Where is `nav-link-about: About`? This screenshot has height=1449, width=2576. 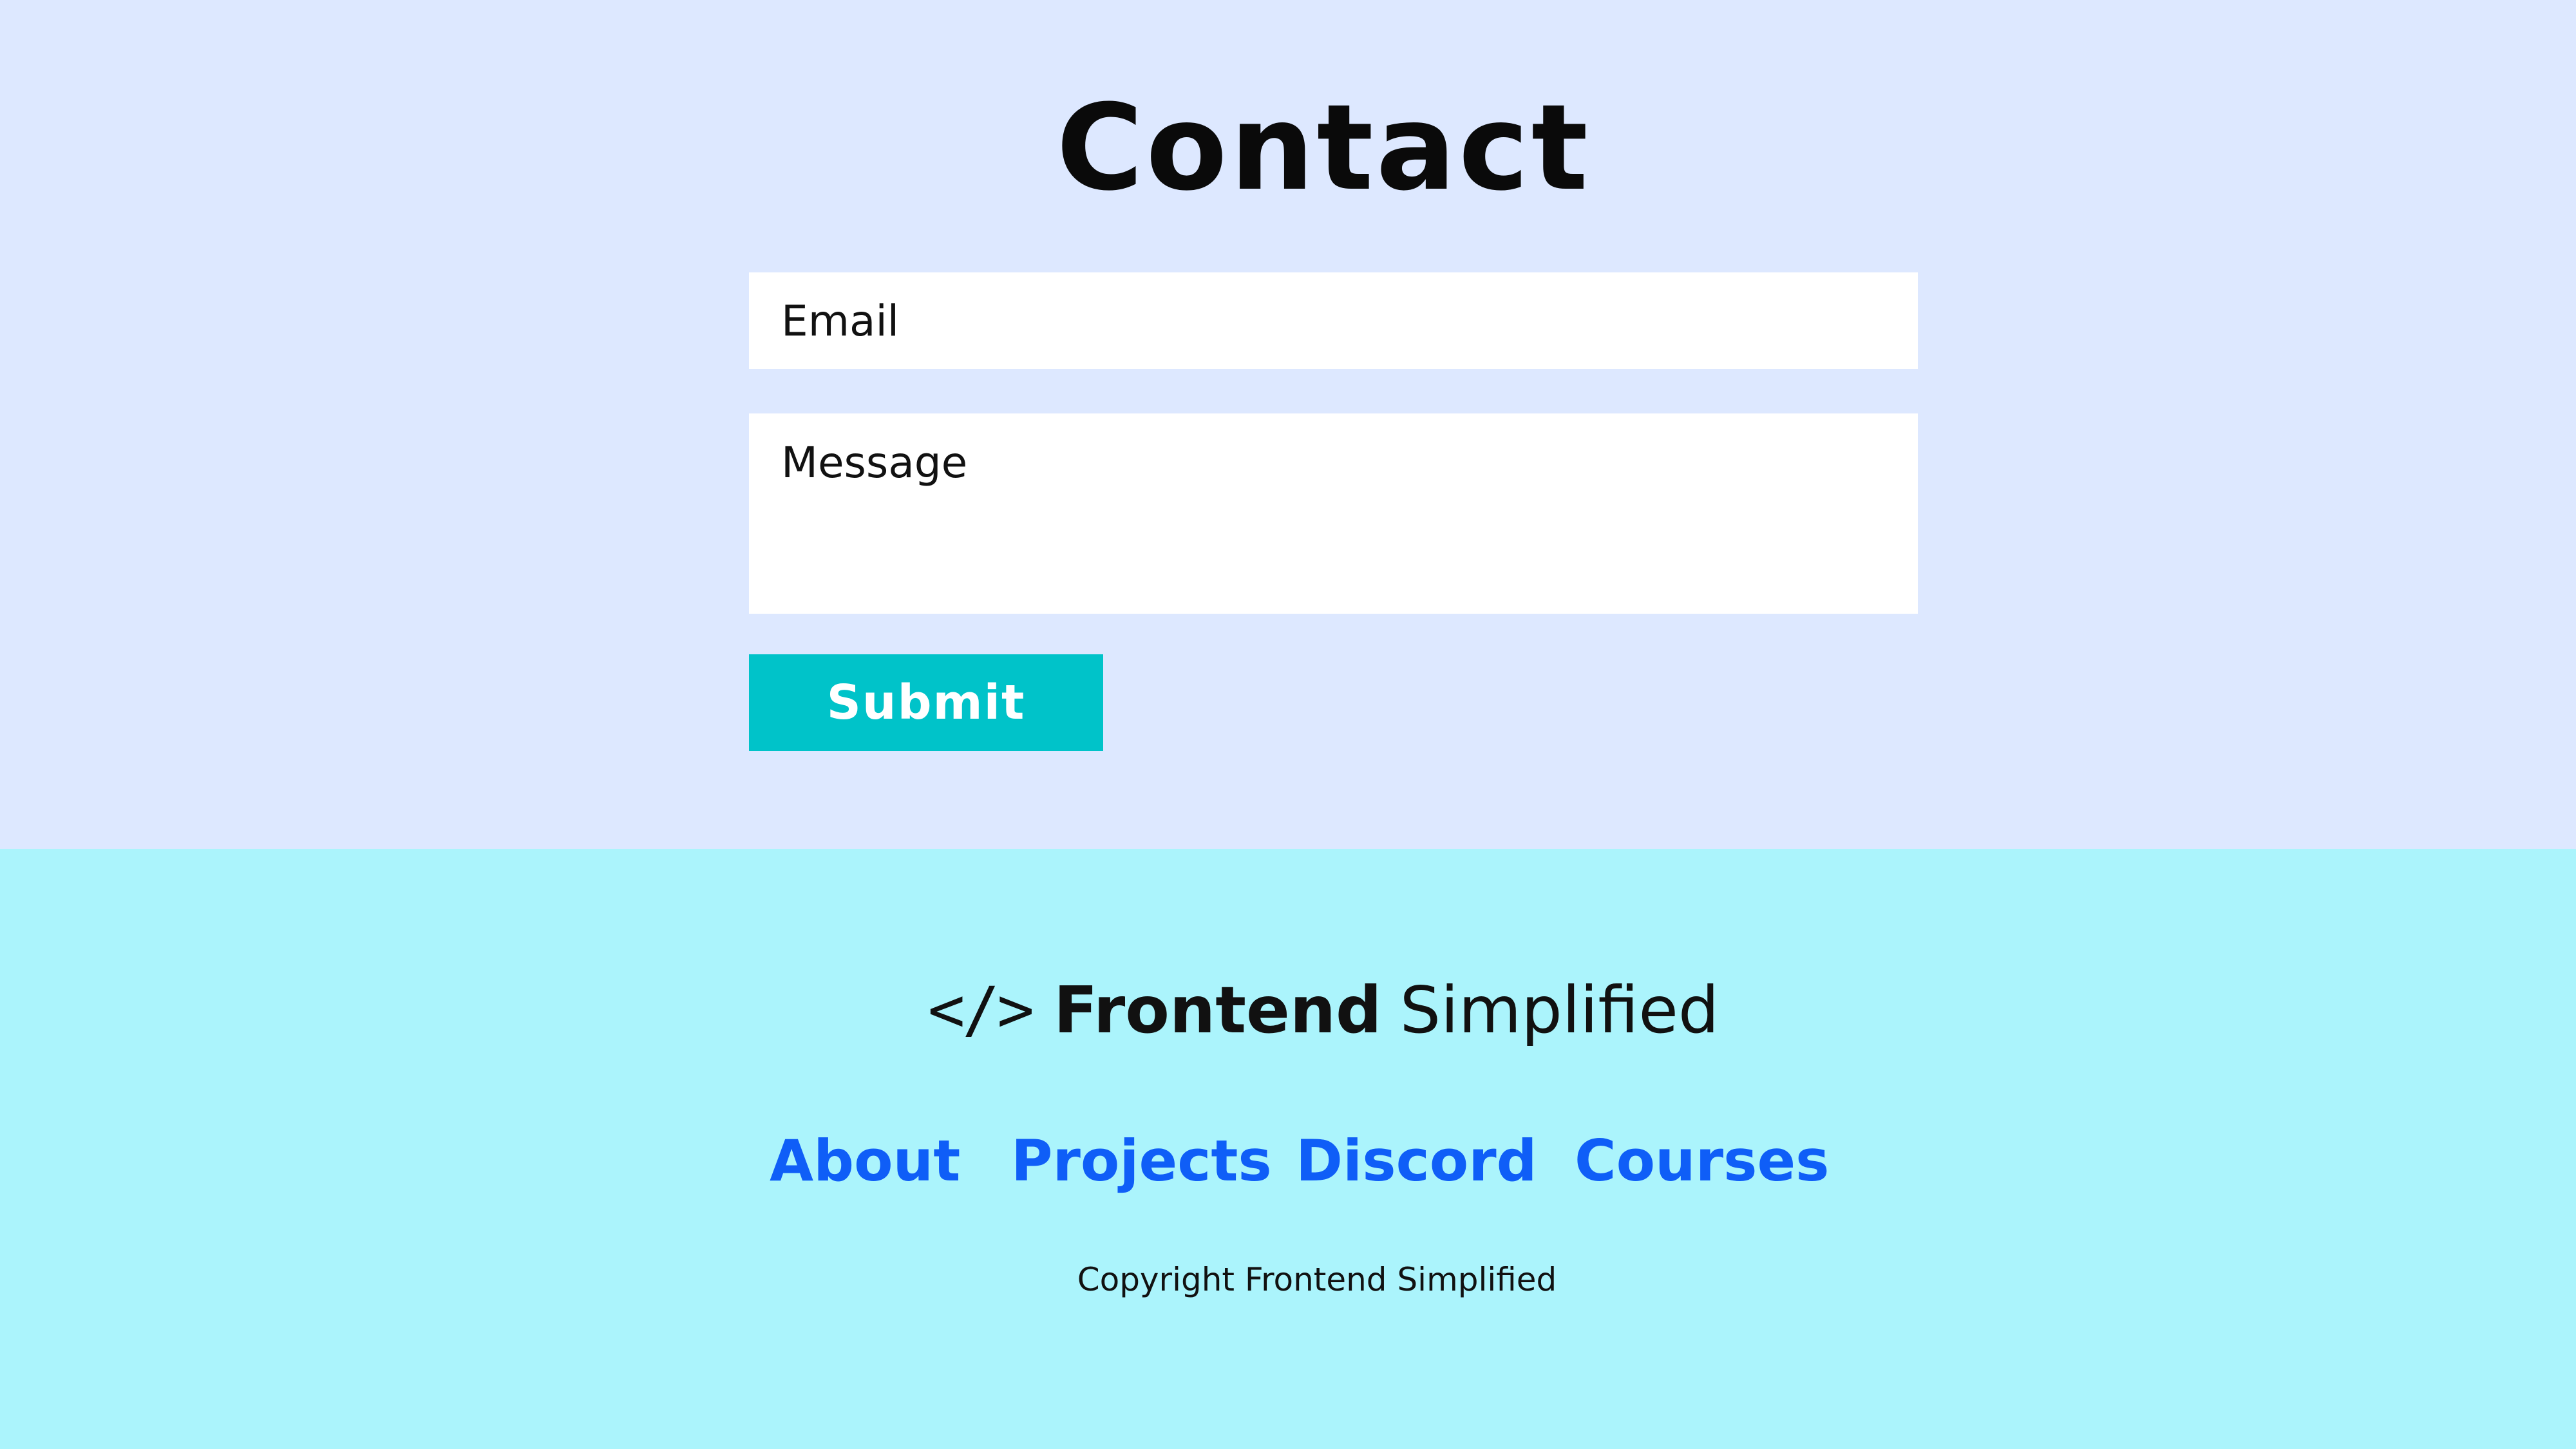
nav-link-about: About is located at coordinates (865, 1161).